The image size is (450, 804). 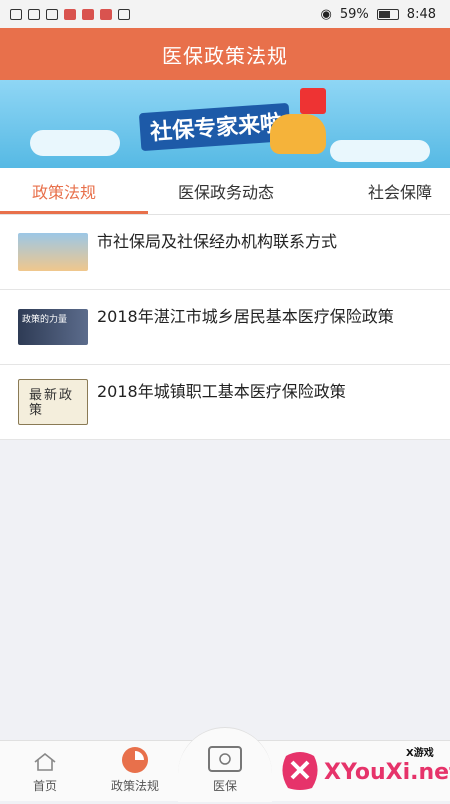 I want to click on list-item: 最新政策 2018年城镇职工基本医疗保险政策, so click(x=225, y=402).